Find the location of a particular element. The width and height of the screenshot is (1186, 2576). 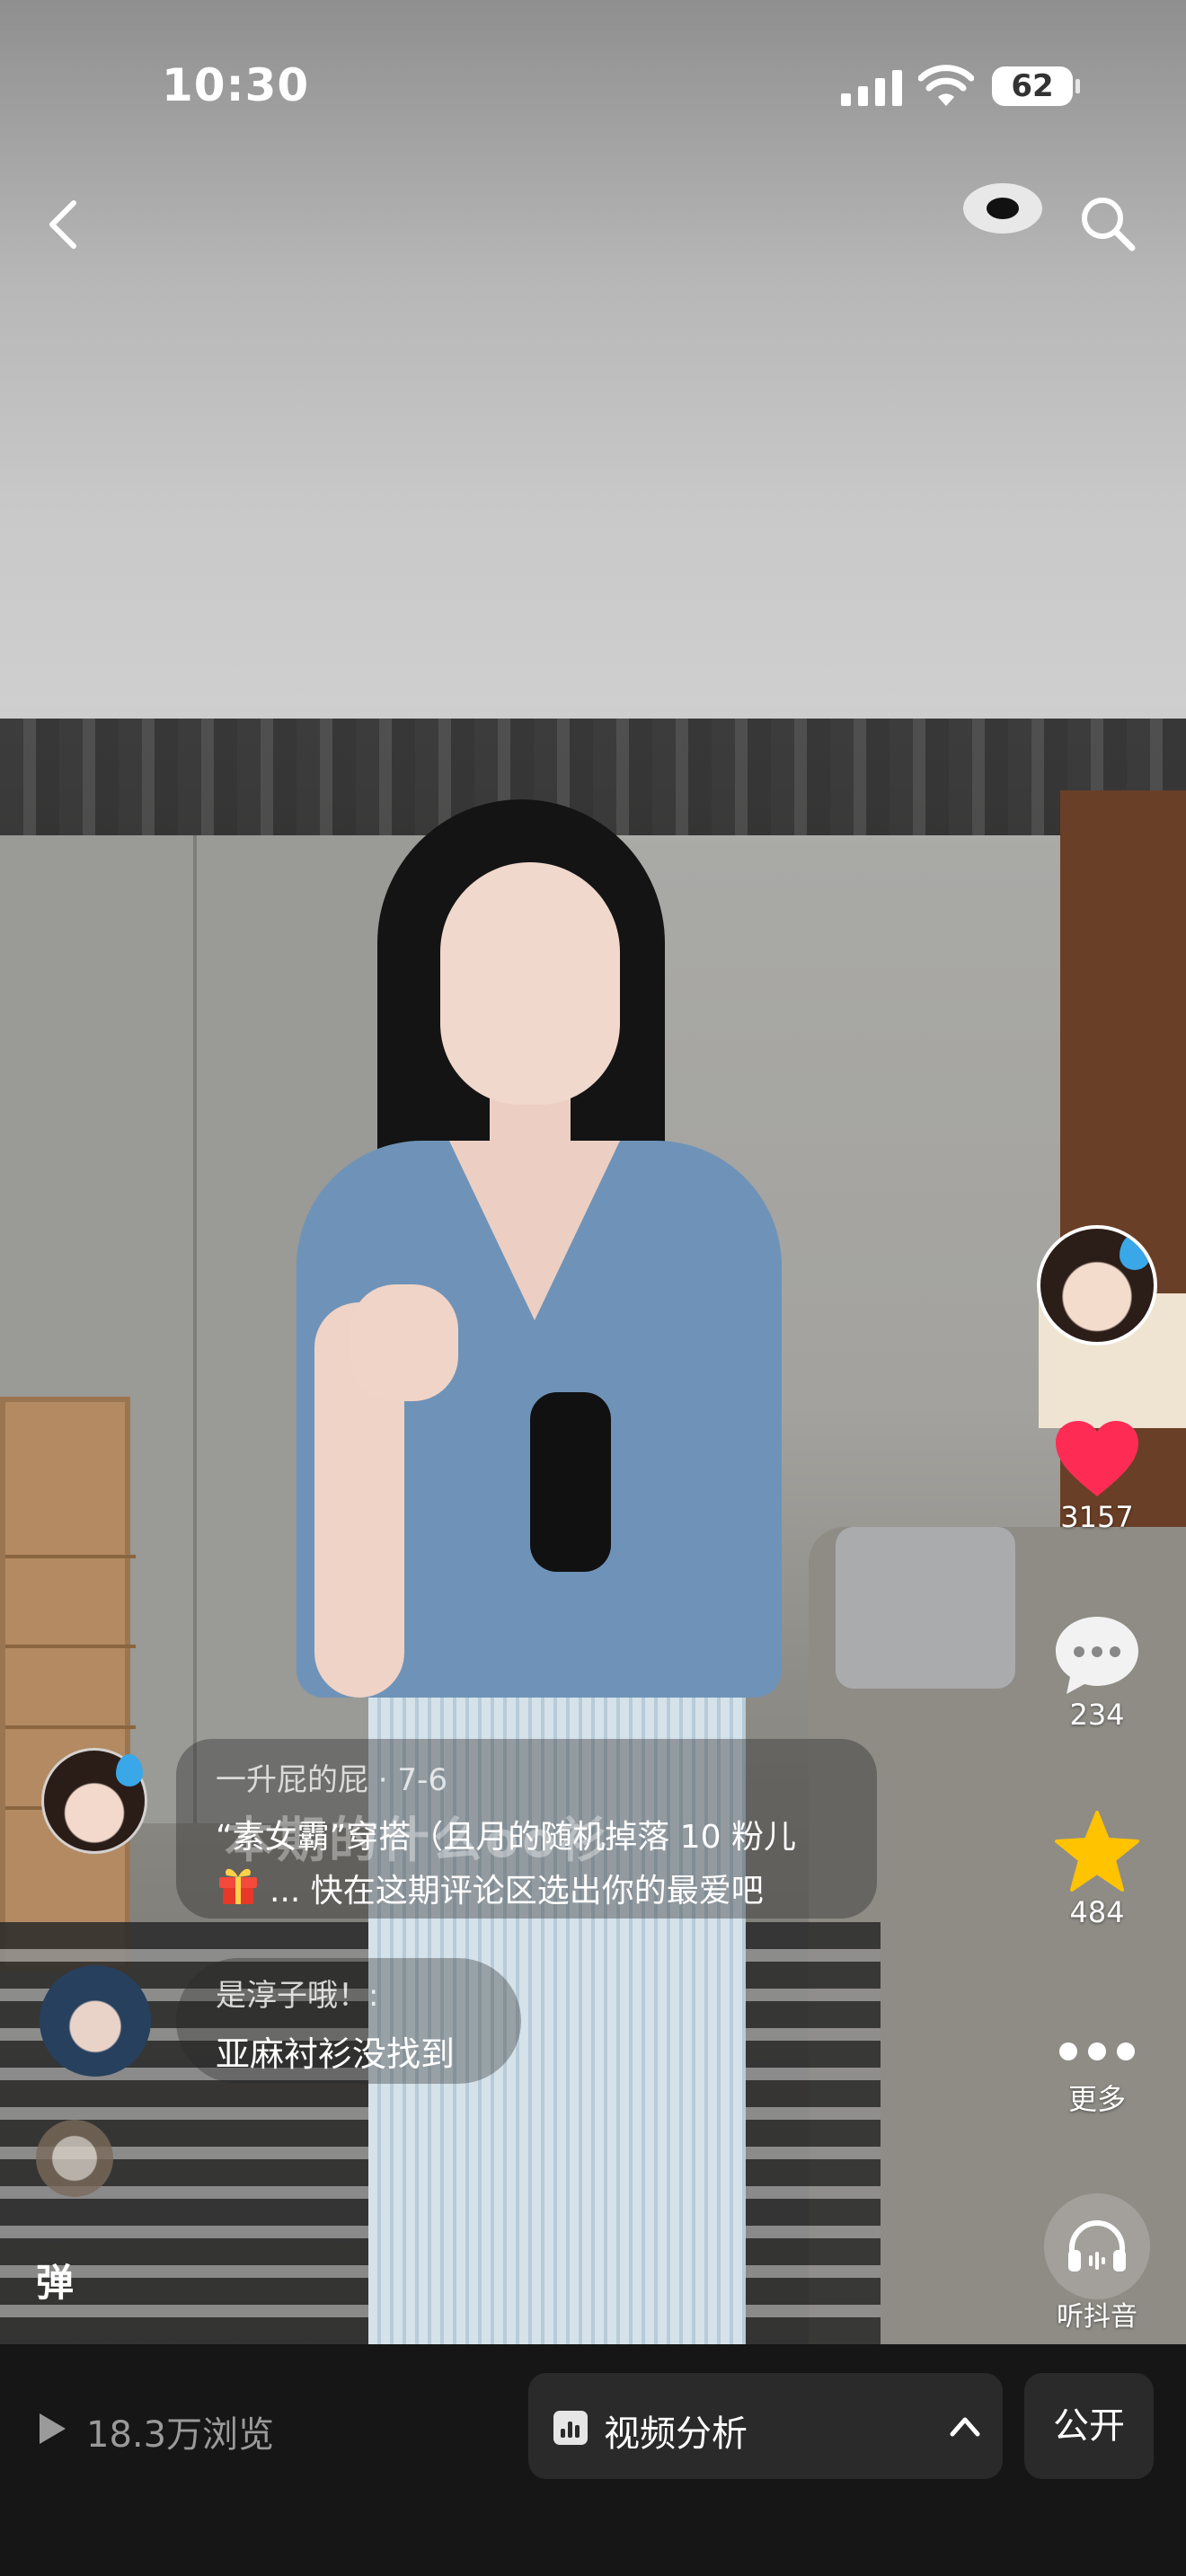

chevron-up-icon is located at coordinates (965, 2427).